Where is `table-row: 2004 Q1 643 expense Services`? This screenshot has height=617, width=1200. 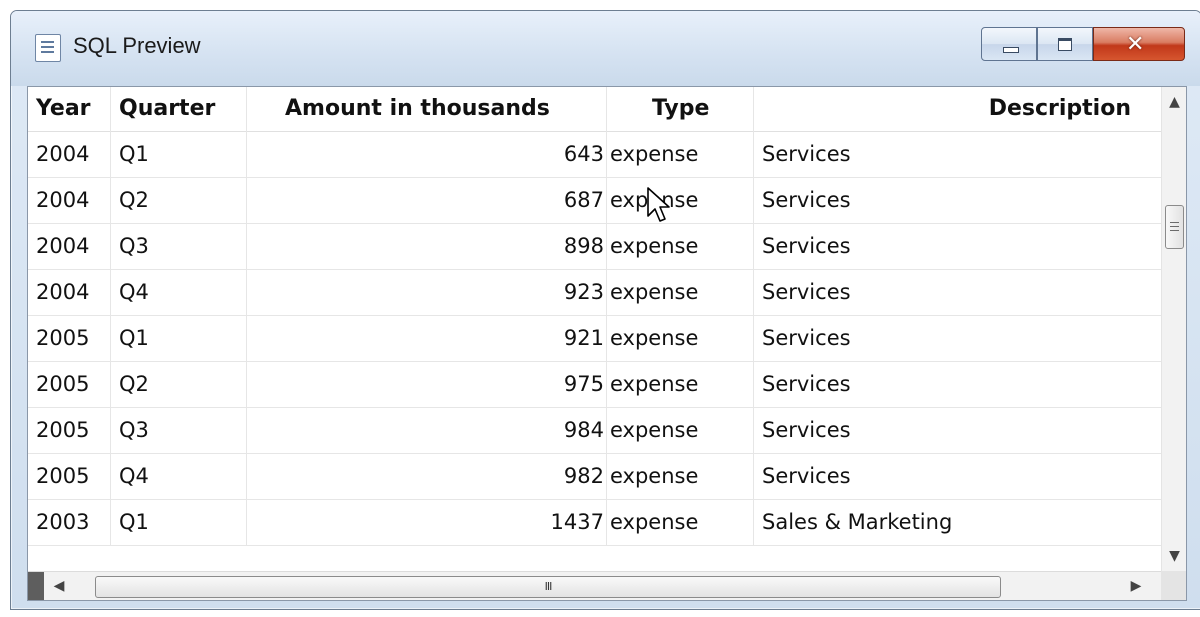 table-row: 2004 Q1 643 expense Services is located at coordinates (594, 154).